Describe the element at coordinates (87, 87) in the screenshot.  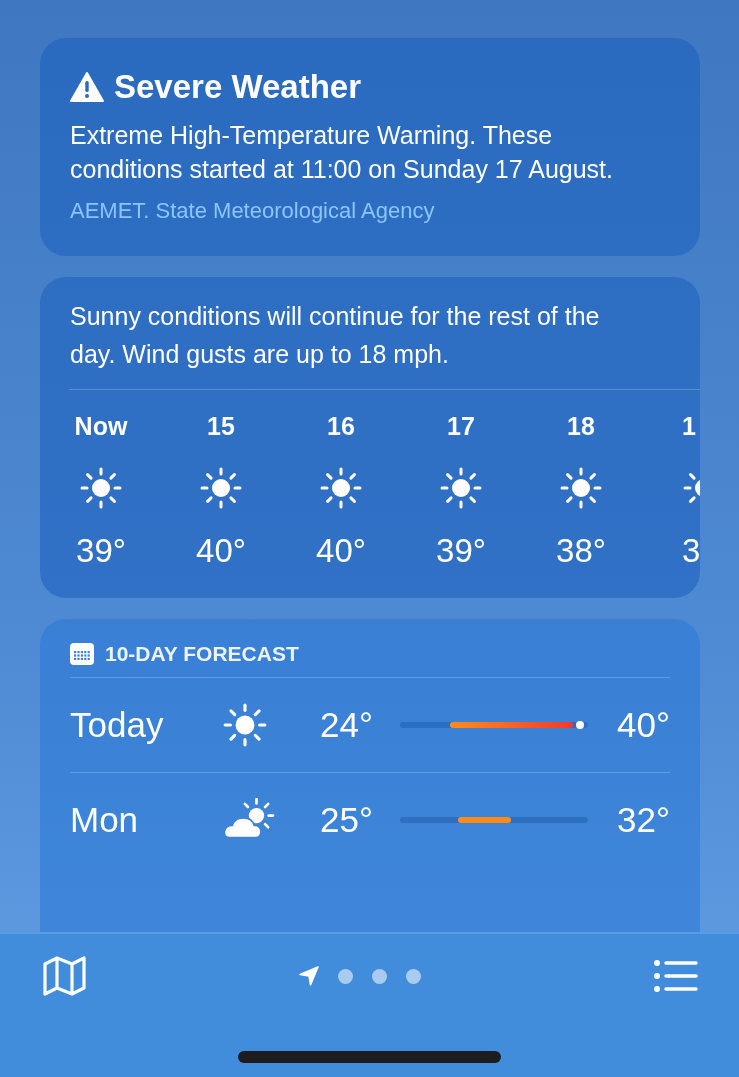
I see `warning-icon` at that location.